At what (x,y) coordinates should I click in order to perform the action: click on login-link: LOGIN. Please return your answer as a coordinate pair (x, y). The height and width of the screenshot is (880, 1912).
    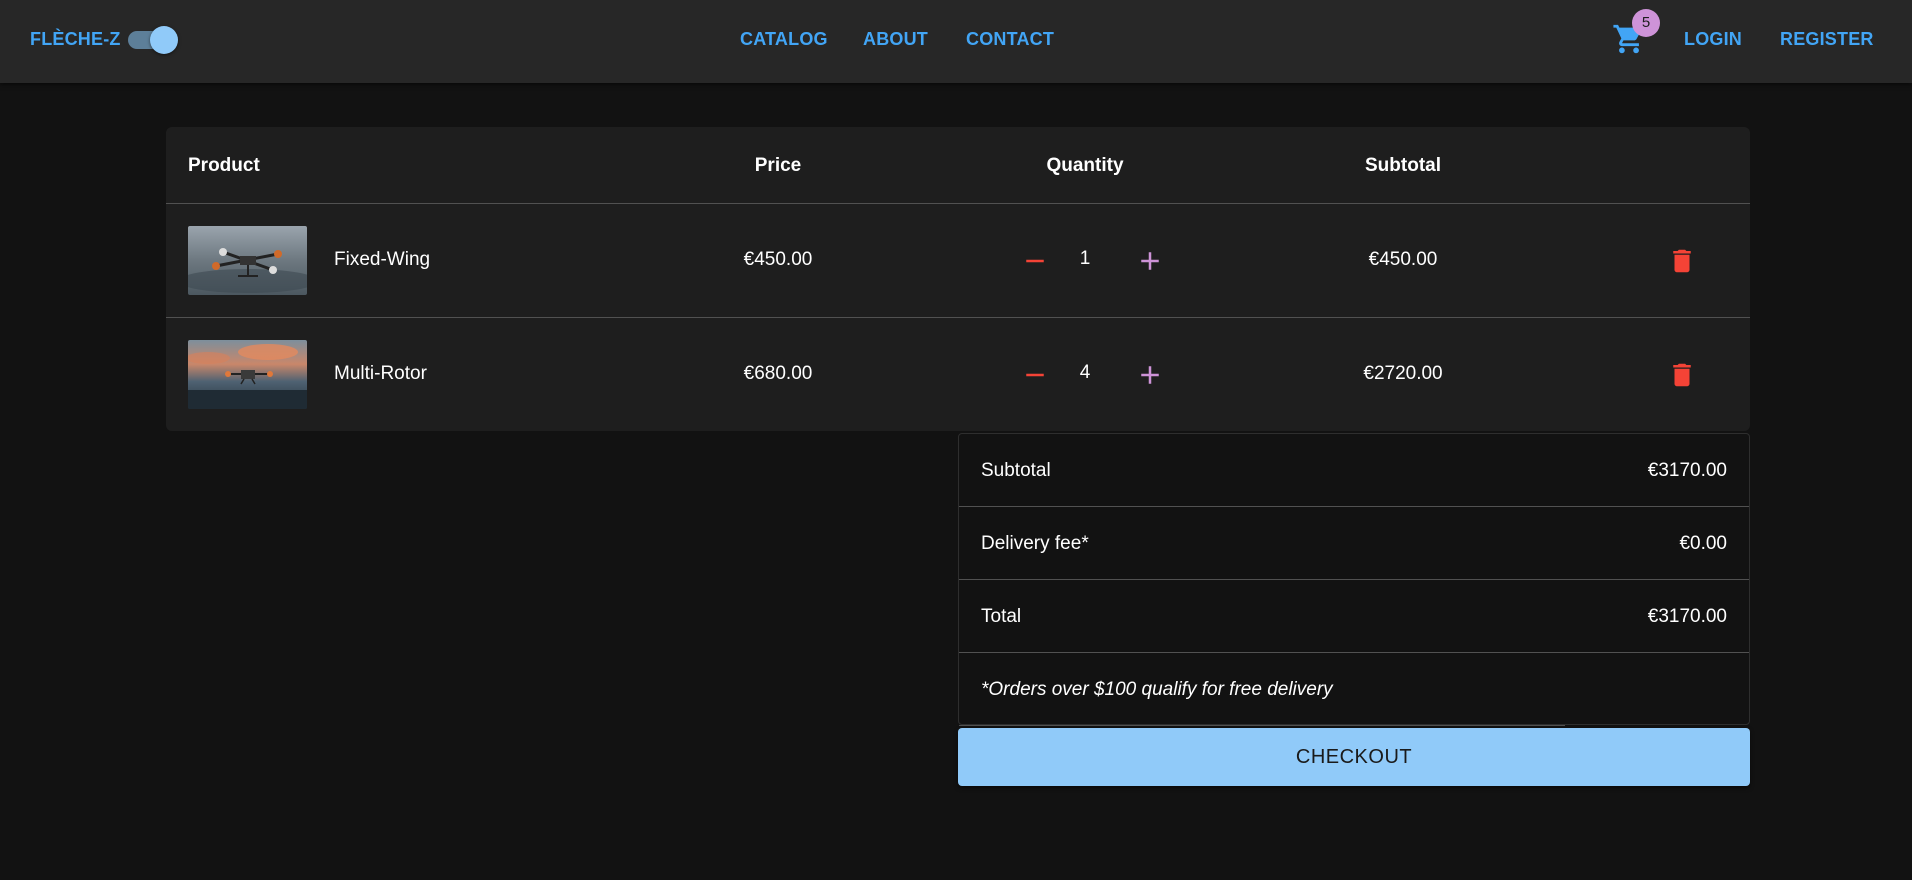
    Looking at the image, I should click on (1713, 39).